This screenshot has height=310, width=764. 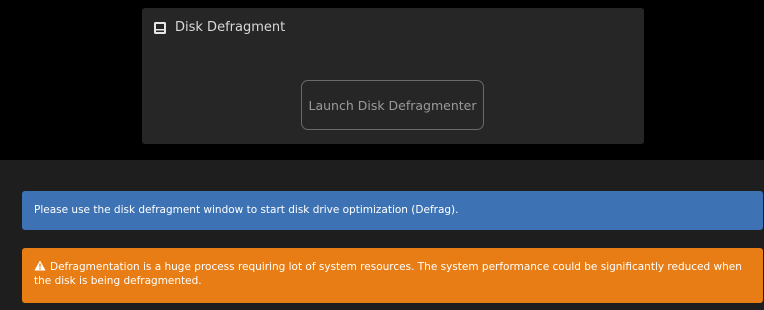 What do you see at coordinates (230, 27) in the screenshot?
I see `card-title: Disk Defragment` at bounding box center [230, 27].